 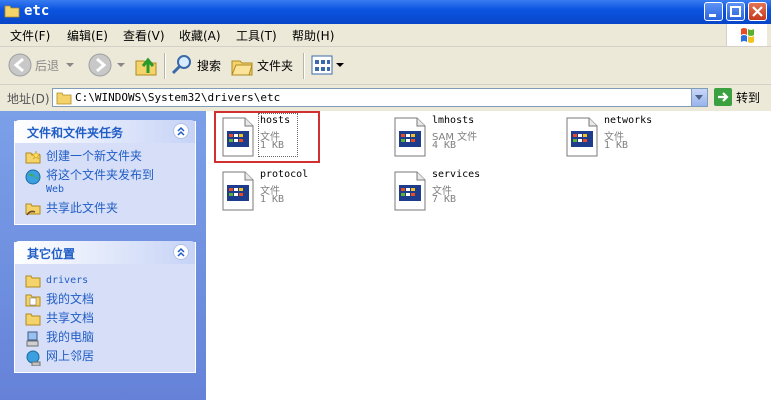 What do you see at coordinates (105, 307) in the screenshot?
I see `other-places-panel: 其它位置 drivers 我的文档 共享文档 我的电脑 网上邻居` at bounding box center [105, 307].